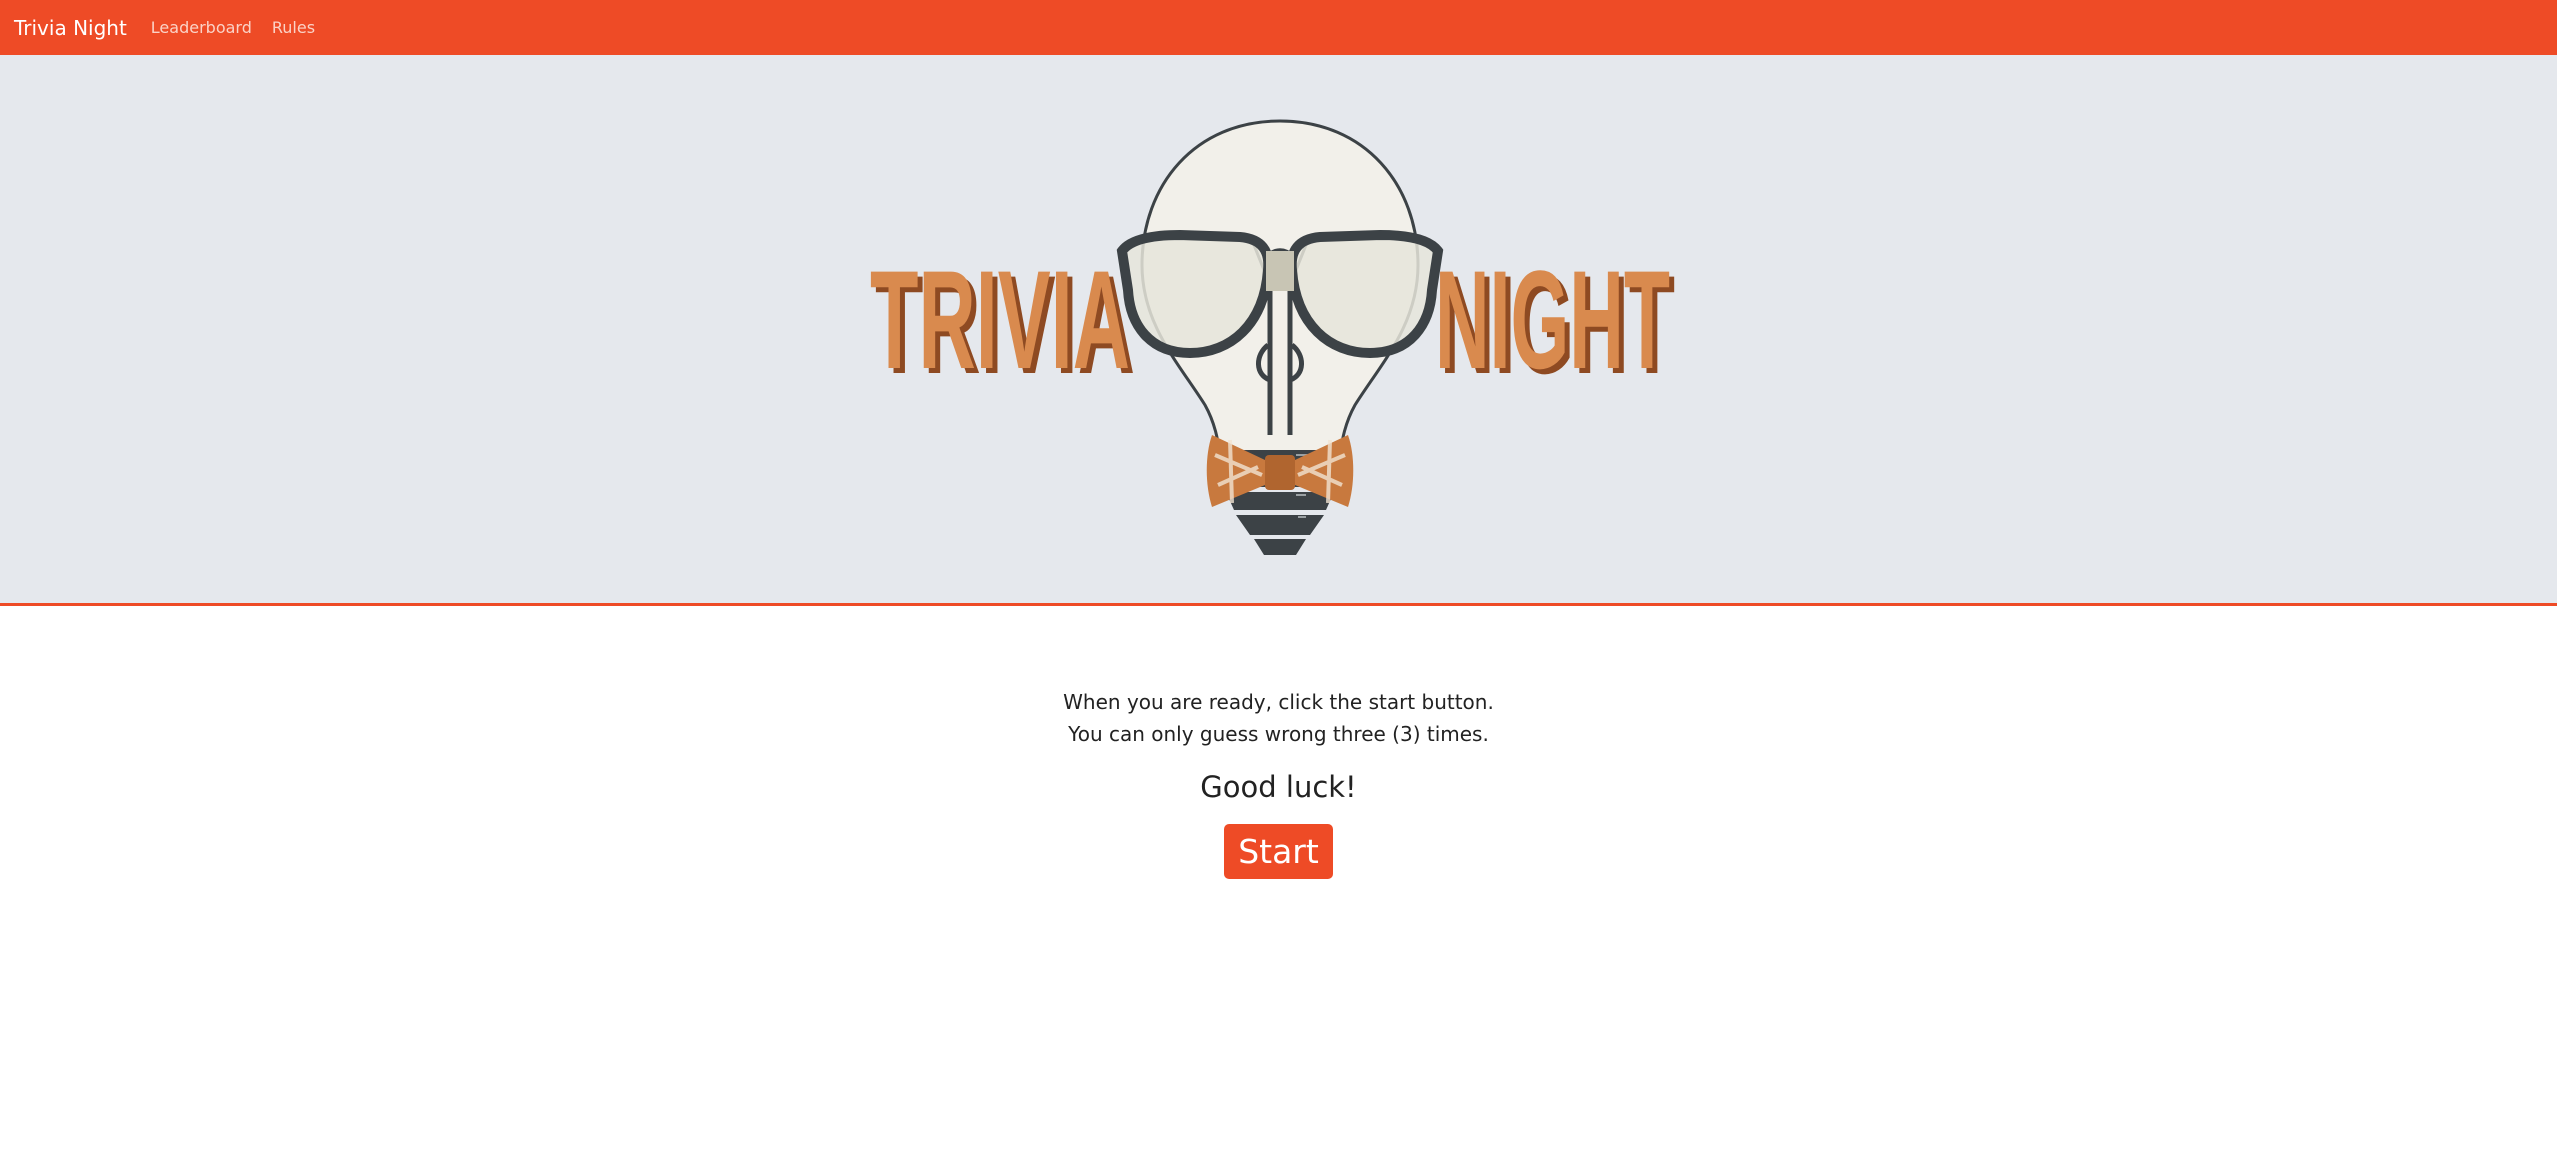 This screenshot has height=1150, width=2557. I want to click on logo-word-night-face: NIGHT, so click(1552, 319).